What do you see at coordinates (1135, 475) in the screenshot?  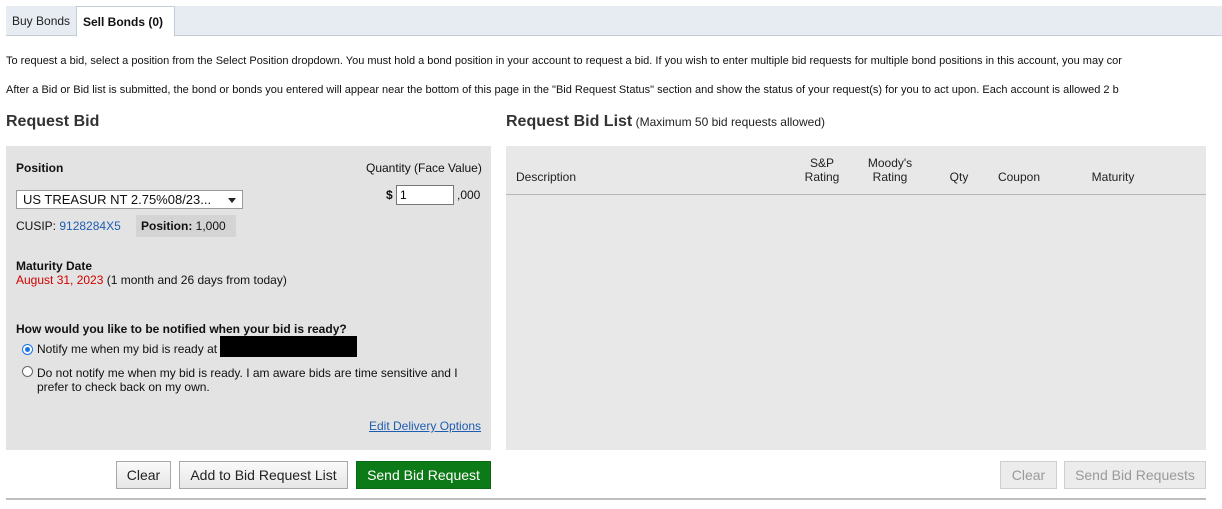 I see `send-bid-requests-button: Send Bid Requests` at bounding box center [1135, 475].